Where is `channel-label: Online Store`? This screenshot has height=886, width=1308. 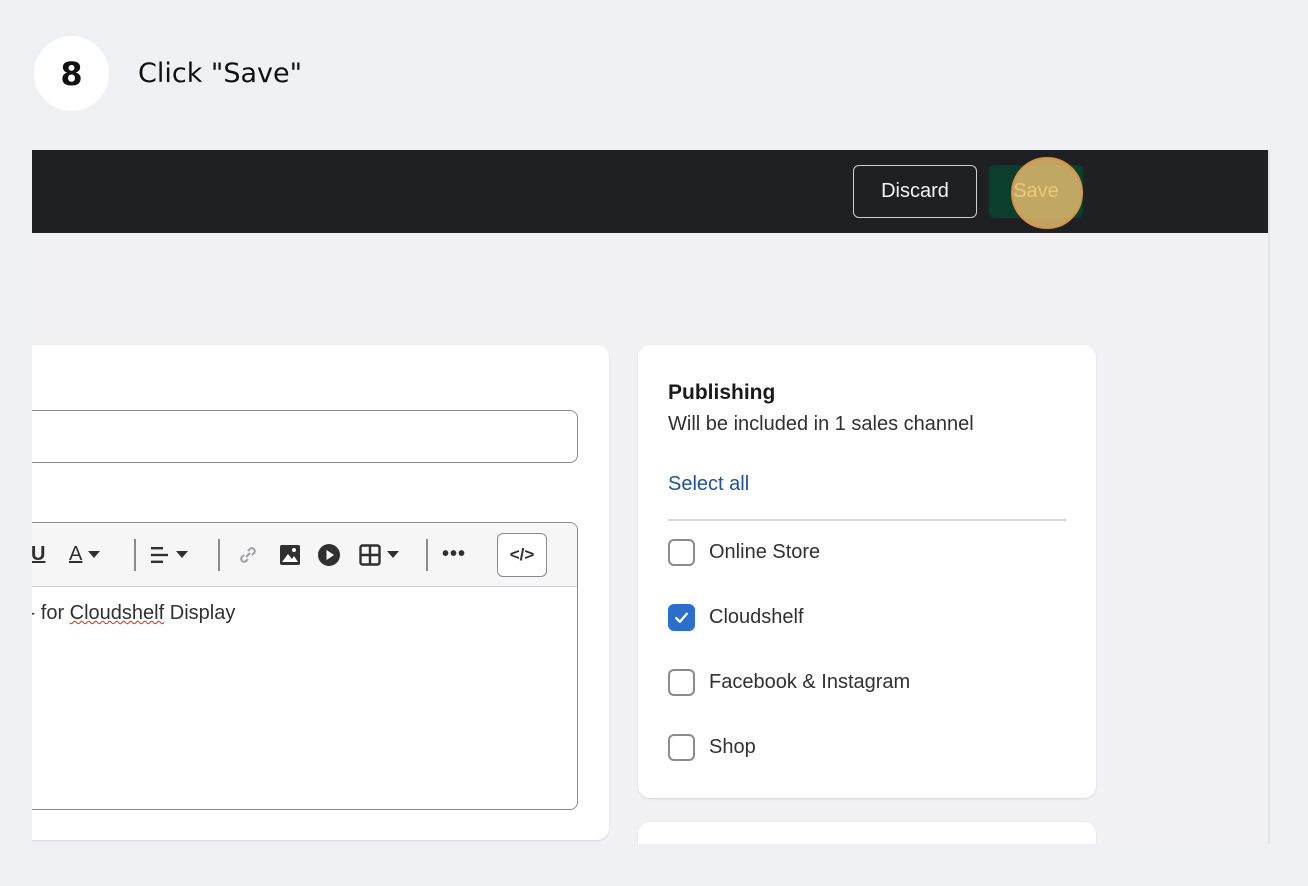
channel-label: Online Store is located at coordinates (765, 552).